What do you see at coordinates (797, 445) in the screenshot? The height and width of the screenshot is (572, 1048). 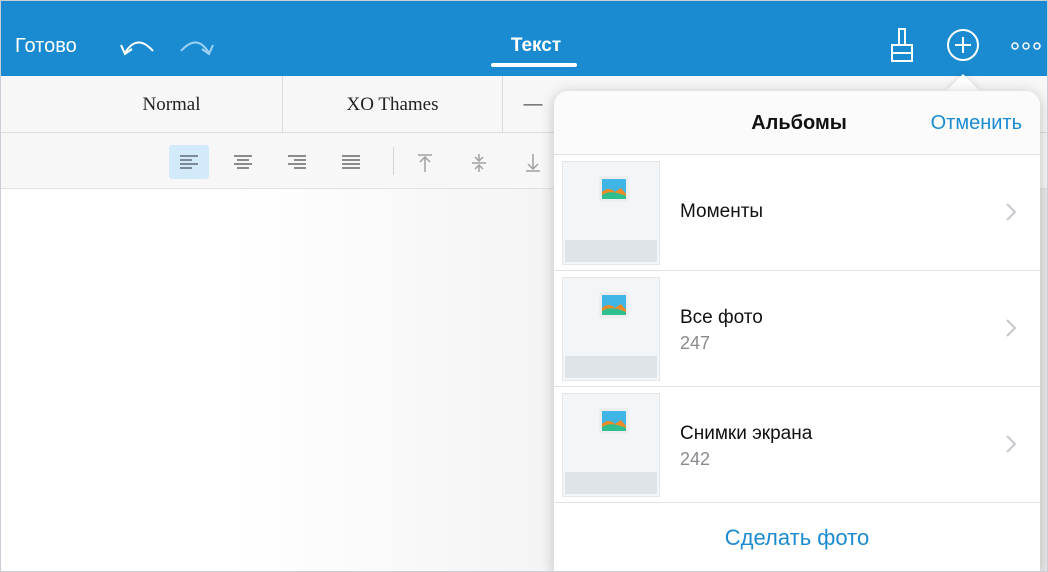 I see `album-row-screenshots: Снимки экрана 242` at bounding box center [797, 445].